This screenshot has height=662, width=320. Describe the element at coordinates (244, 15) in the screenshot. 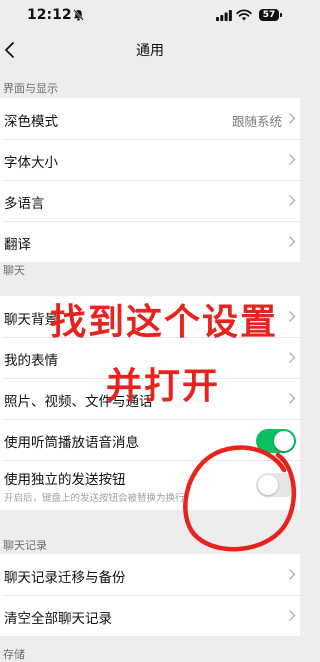

I see `wifi-icon` at that location.